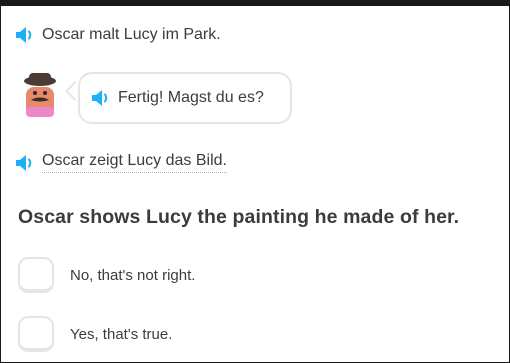 Image resolution: width=510 pixels, height=363 pixels. I want to click on narration-line-1: Oscar malt Lucy im Park., so click(117, 35).